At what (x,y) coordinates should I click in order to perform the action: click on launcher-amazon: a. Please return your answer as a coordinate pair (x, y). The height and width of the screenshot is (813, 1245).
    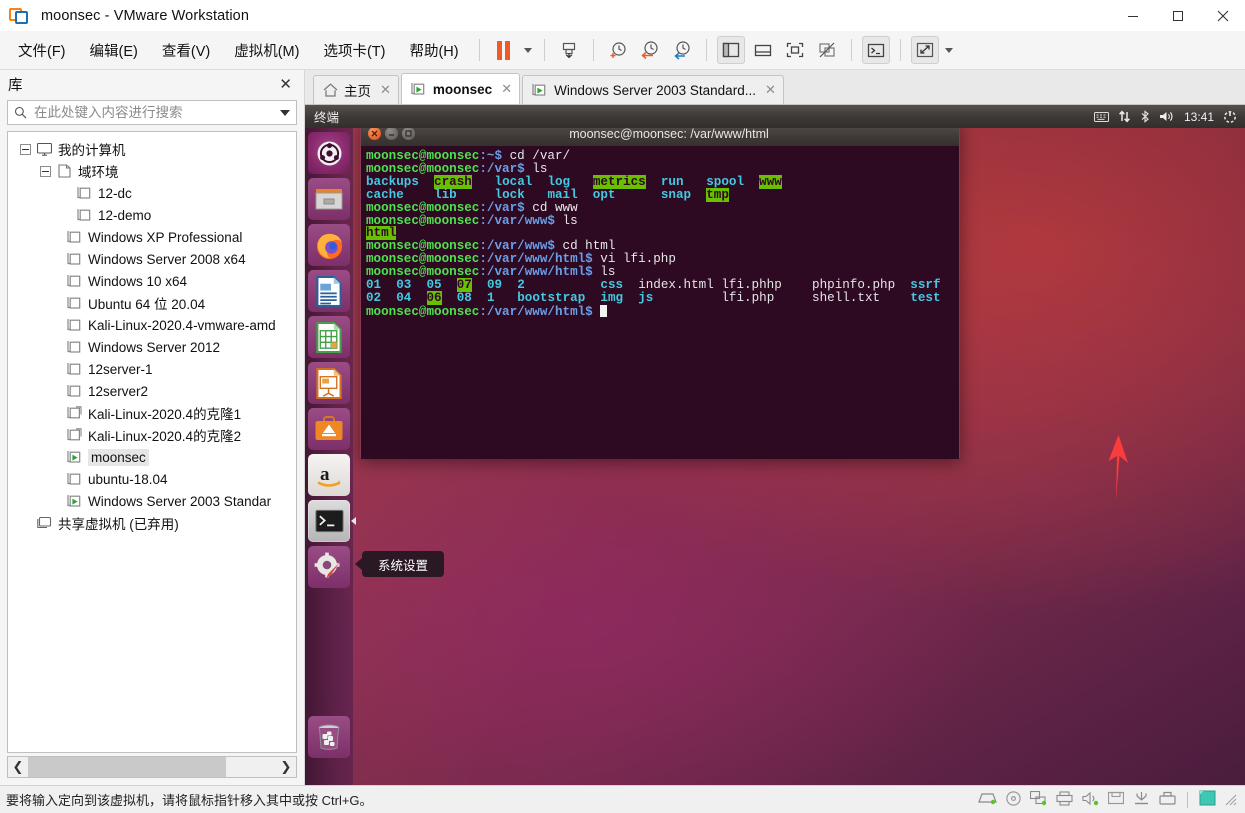
    Looking at the image, I should click on (329, 475).